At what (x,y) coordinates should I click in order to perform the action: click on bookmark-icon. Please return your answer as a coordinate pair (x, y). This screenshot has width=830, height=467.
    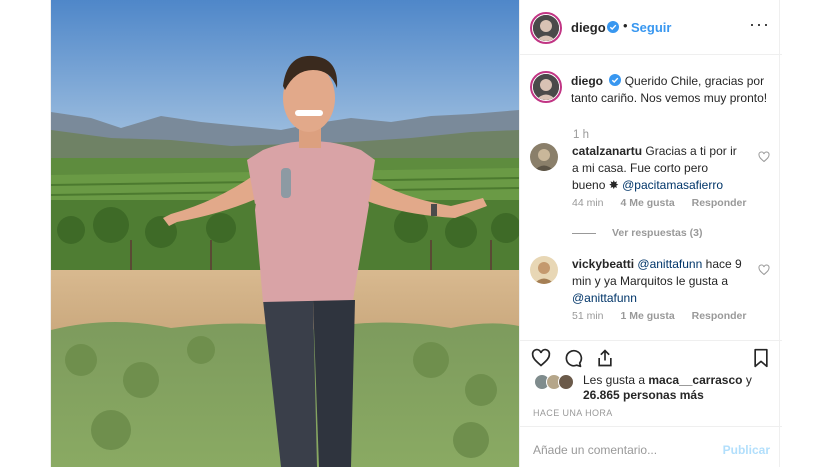
    Looking at the image, I should click on (761, 358).